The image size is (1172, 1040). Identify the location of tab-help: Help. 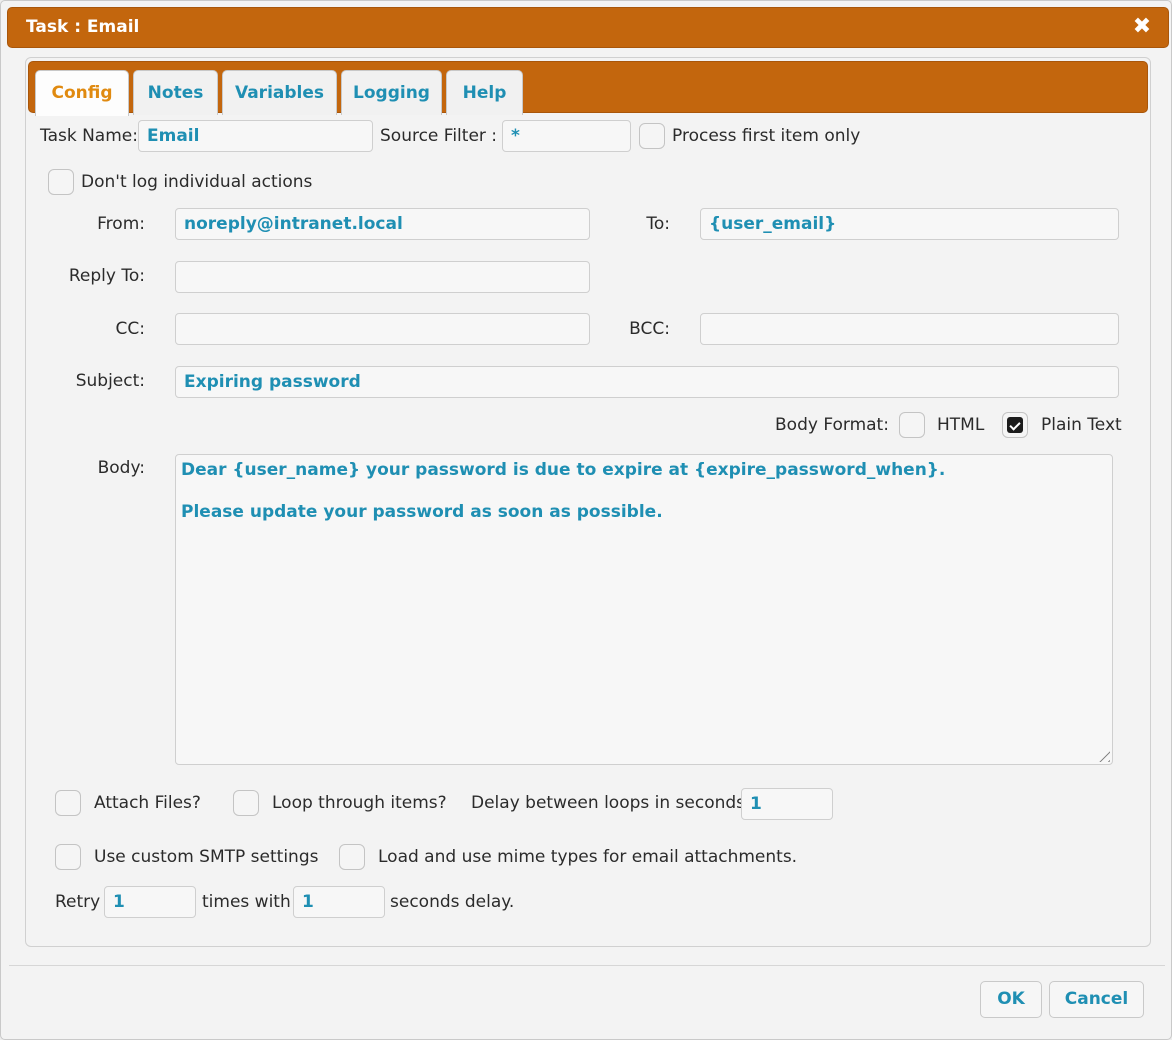
(484, 92).